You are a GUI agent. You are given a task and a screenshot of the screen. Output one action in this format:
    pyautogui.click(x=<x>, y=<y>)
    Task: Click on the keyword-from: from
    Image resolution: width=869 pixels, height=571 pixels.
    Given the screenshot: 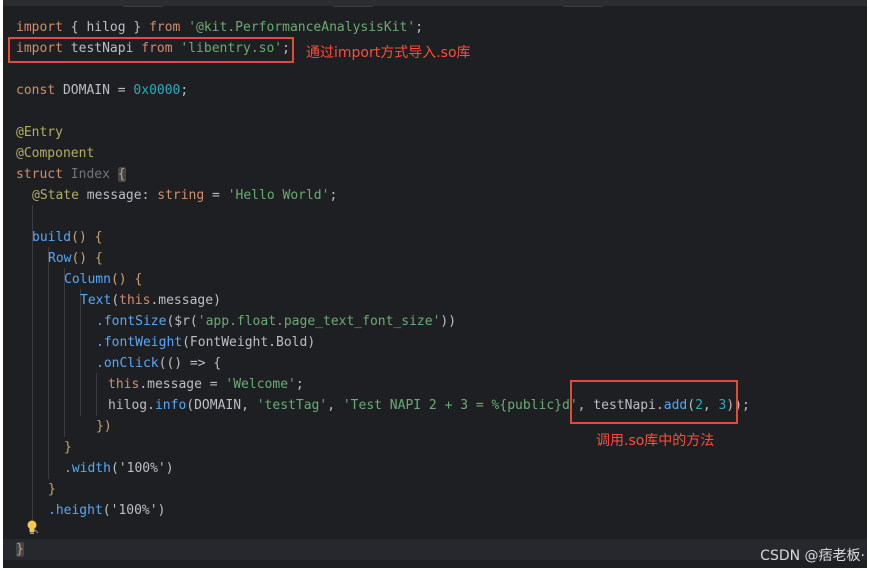 What is the action you would take?
    pyautogui.click(x=165, y=27)
    